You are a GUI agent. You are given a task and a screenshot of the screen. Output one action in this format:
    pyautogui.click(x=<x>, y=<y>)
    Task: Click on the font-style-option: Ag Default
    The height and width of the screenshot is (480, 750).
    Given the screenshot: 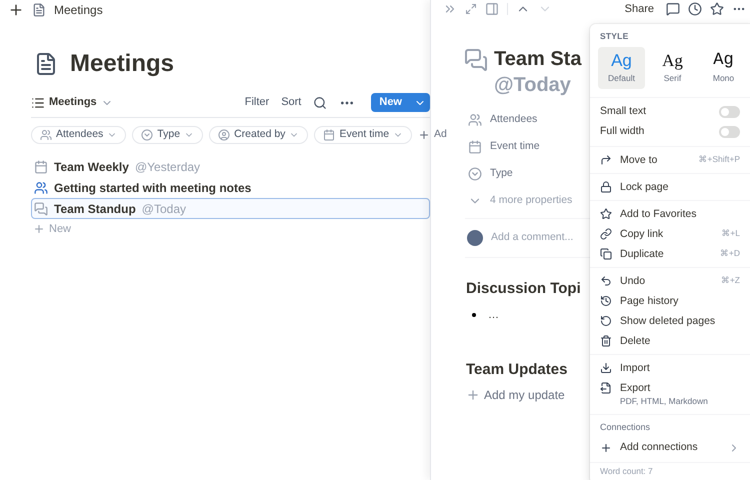 What is the action you would take?
    pyautogui.click(x=621, y=67)
    